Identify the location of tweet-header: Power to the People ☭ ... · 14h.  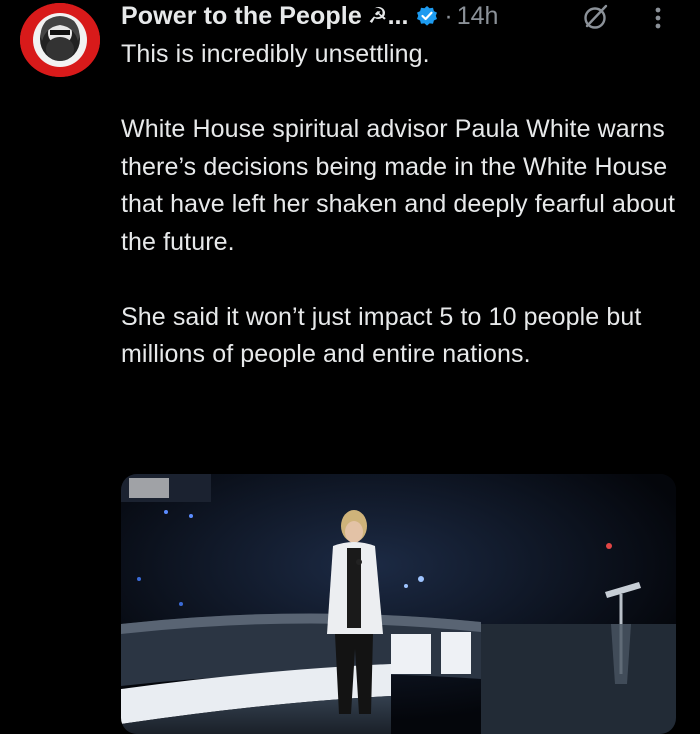
(309, 16).